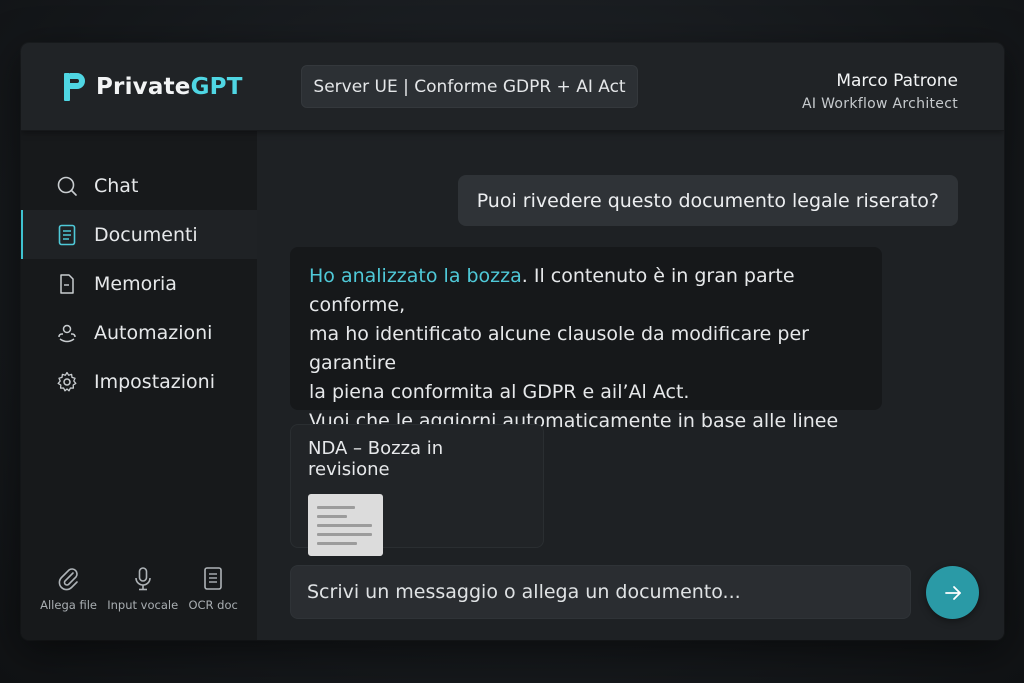 The width and height of the screenshot is (1024, 683). I want to click on message-input-container, so click(600, 592).